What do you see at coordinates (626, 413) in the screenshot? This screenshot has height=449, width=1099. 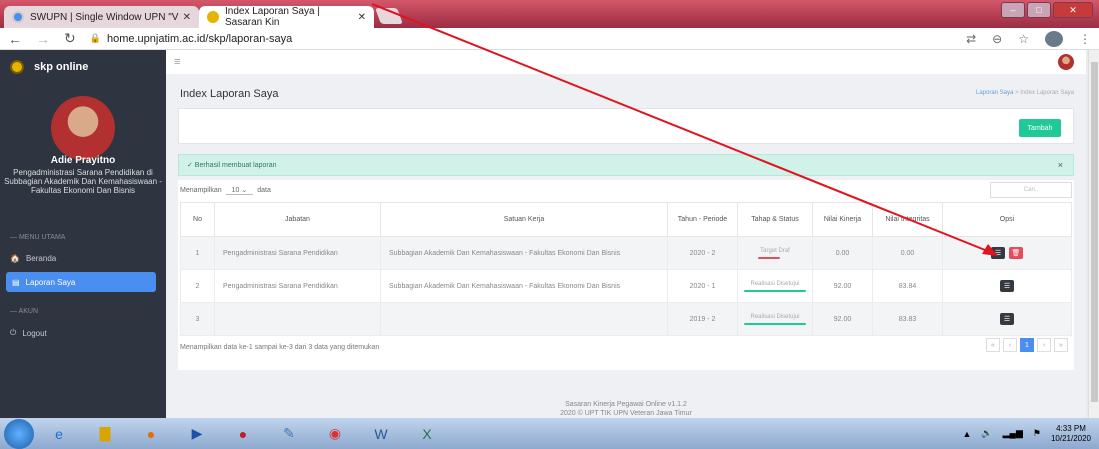 I see `footer-line-2: 2020 © UPT TIK UPN Veteran Jawa Timur` at bounding box center [626, 413].